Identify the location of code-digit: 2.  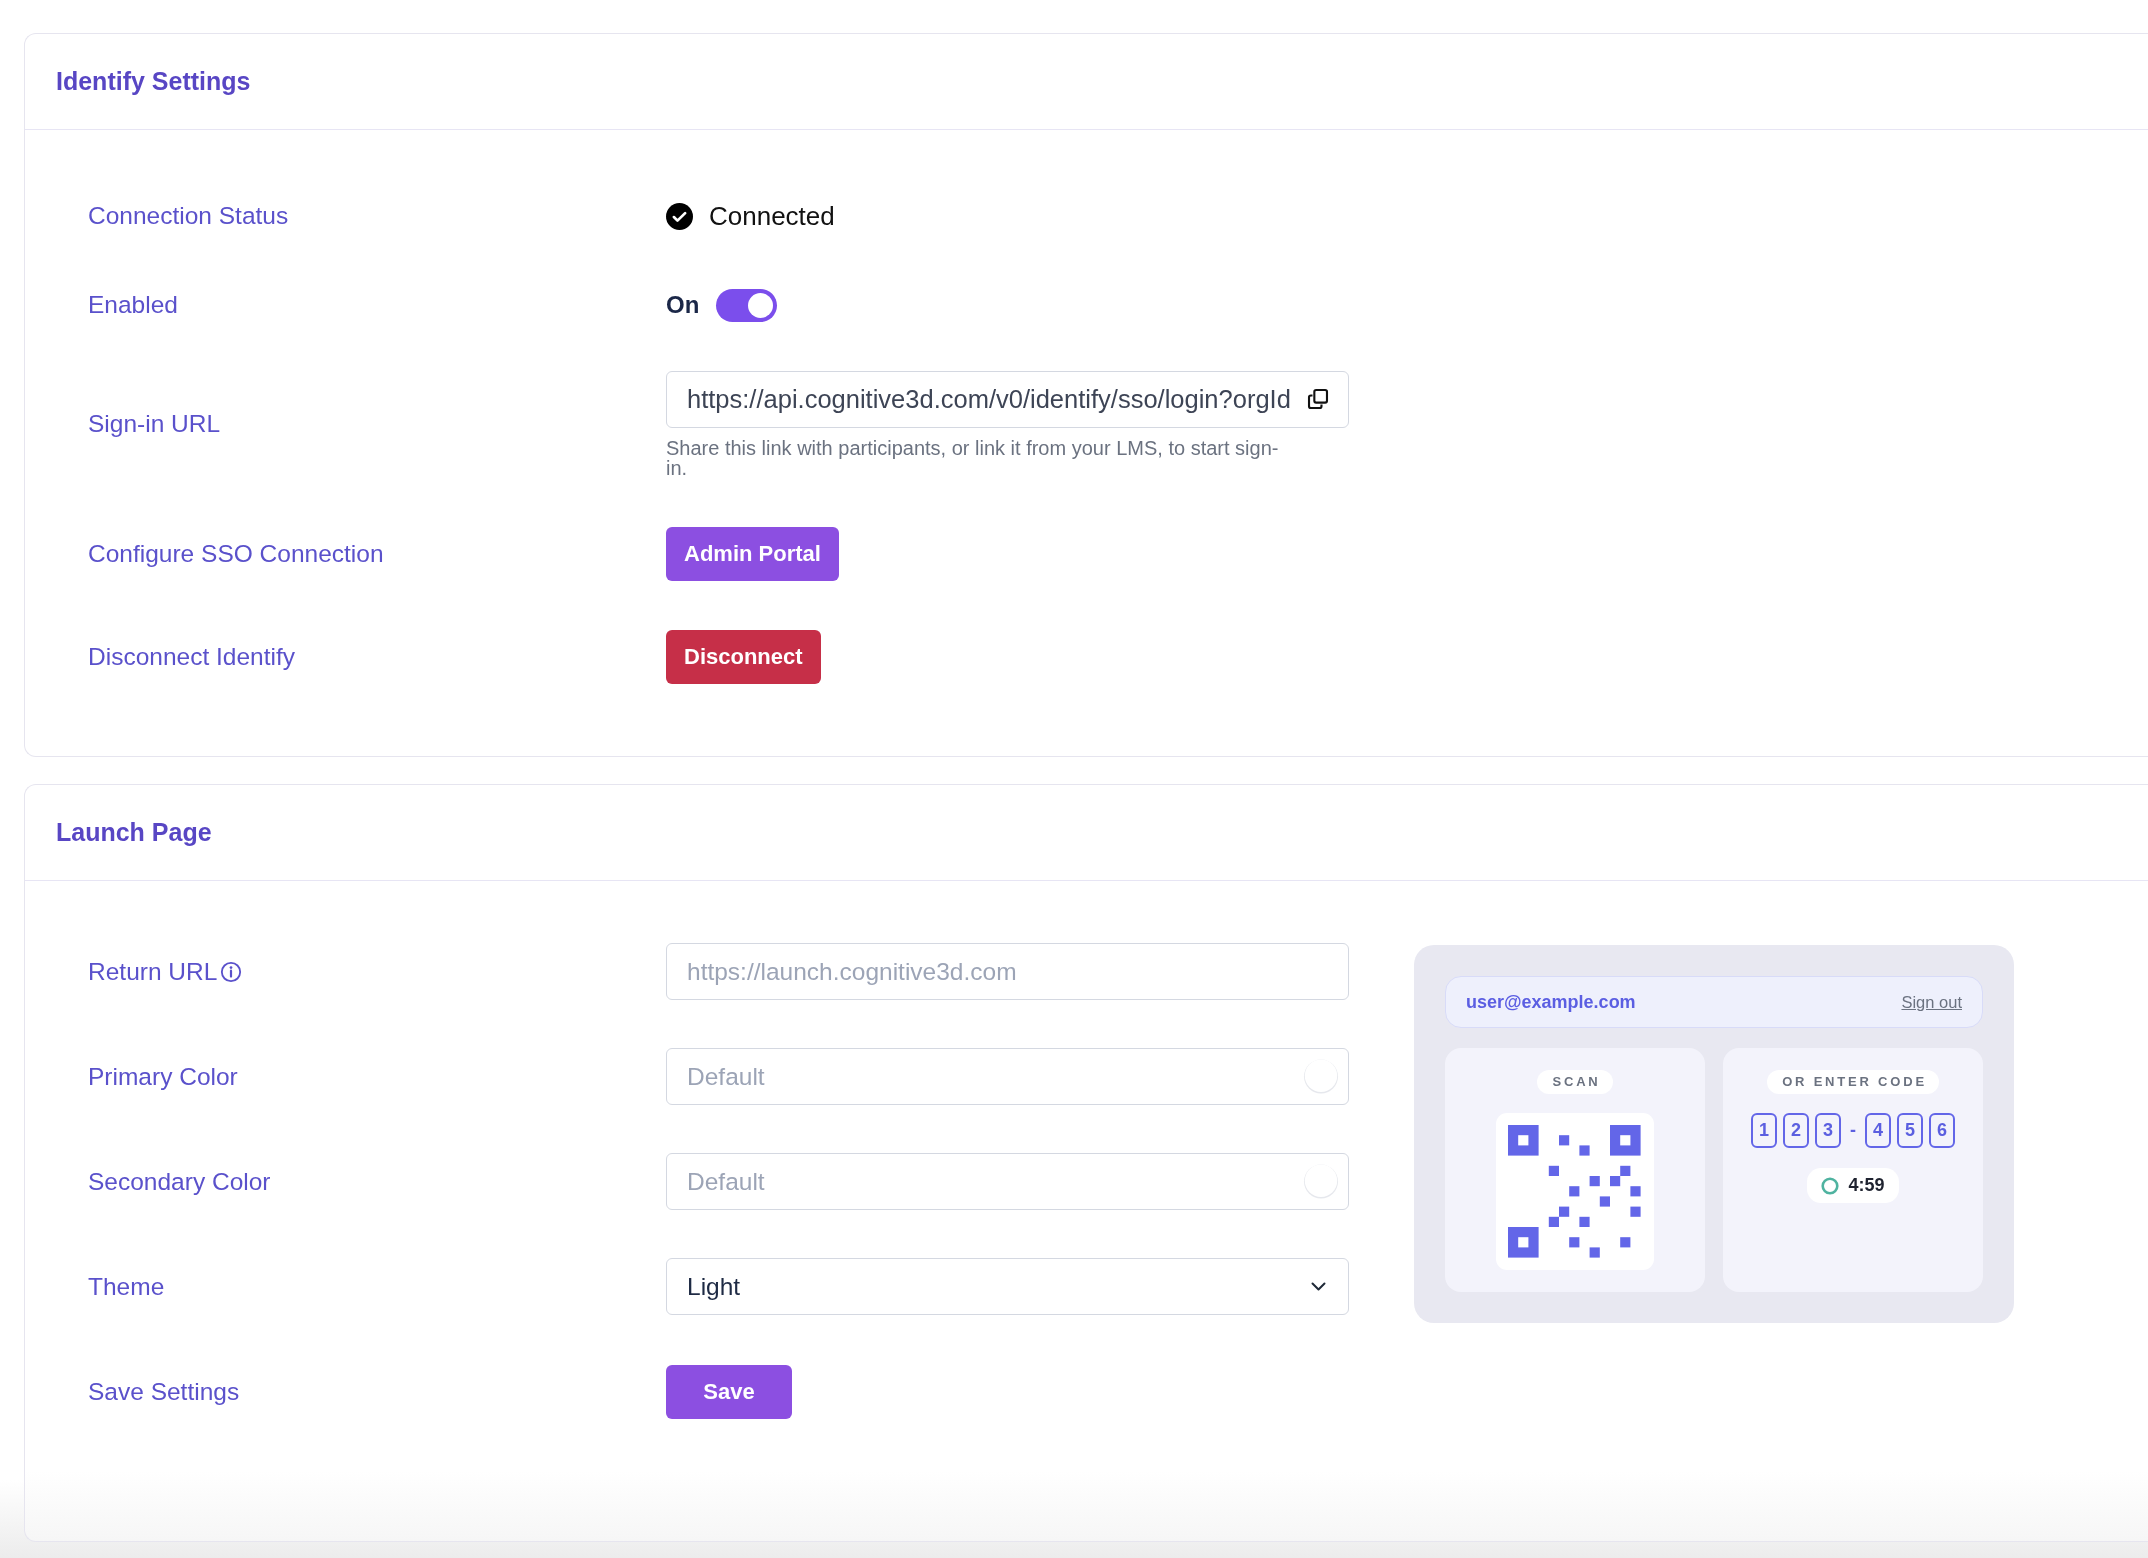
(1796, 1130).